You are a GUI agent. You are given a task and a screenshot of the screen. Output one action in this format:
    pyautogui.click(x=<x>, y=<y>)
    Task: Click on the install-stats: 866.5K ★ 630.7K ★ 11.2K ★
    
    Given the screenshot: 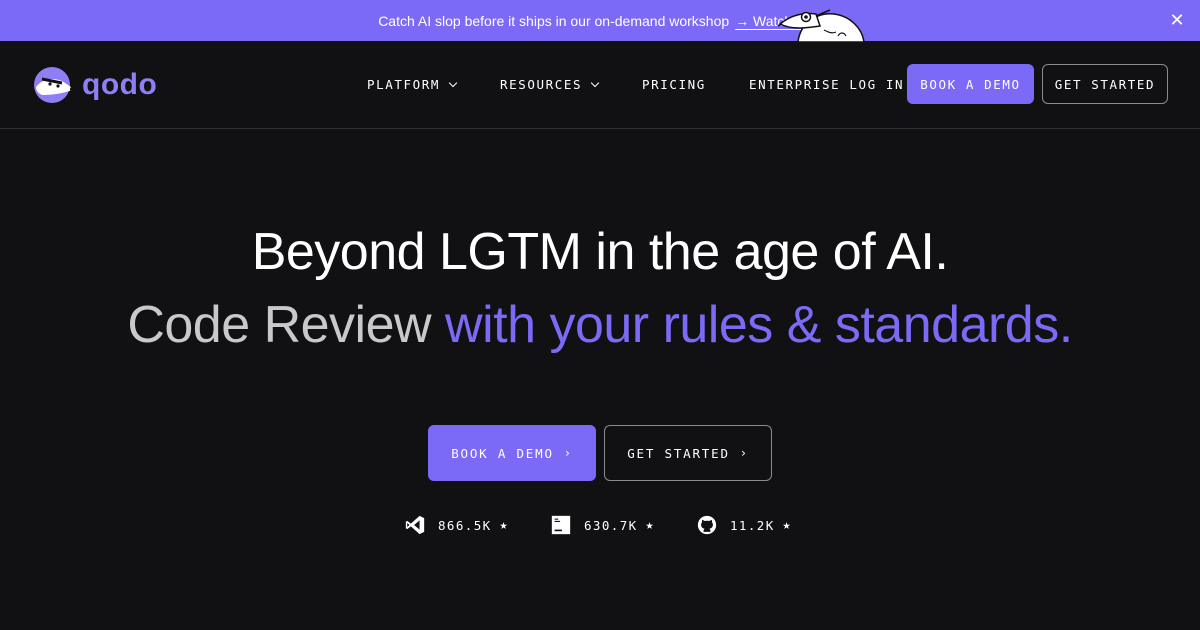 What is the action you would take?
    pyautogui.click(x=600, y=526)
    